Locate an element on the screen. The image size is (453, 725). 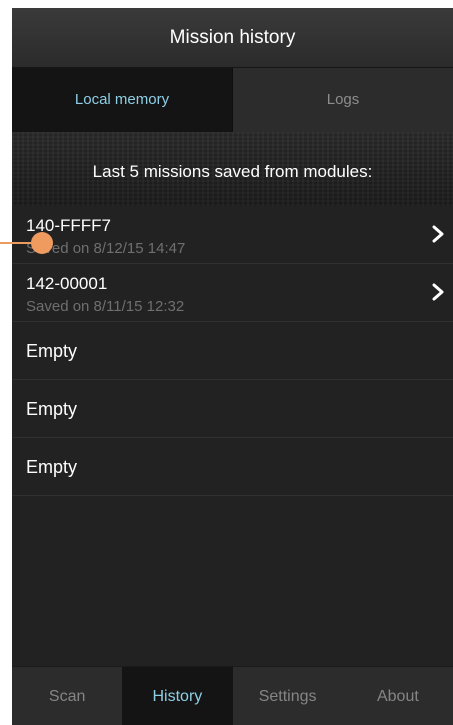
tab-logs: Logs is located at coordinates (343, 100).